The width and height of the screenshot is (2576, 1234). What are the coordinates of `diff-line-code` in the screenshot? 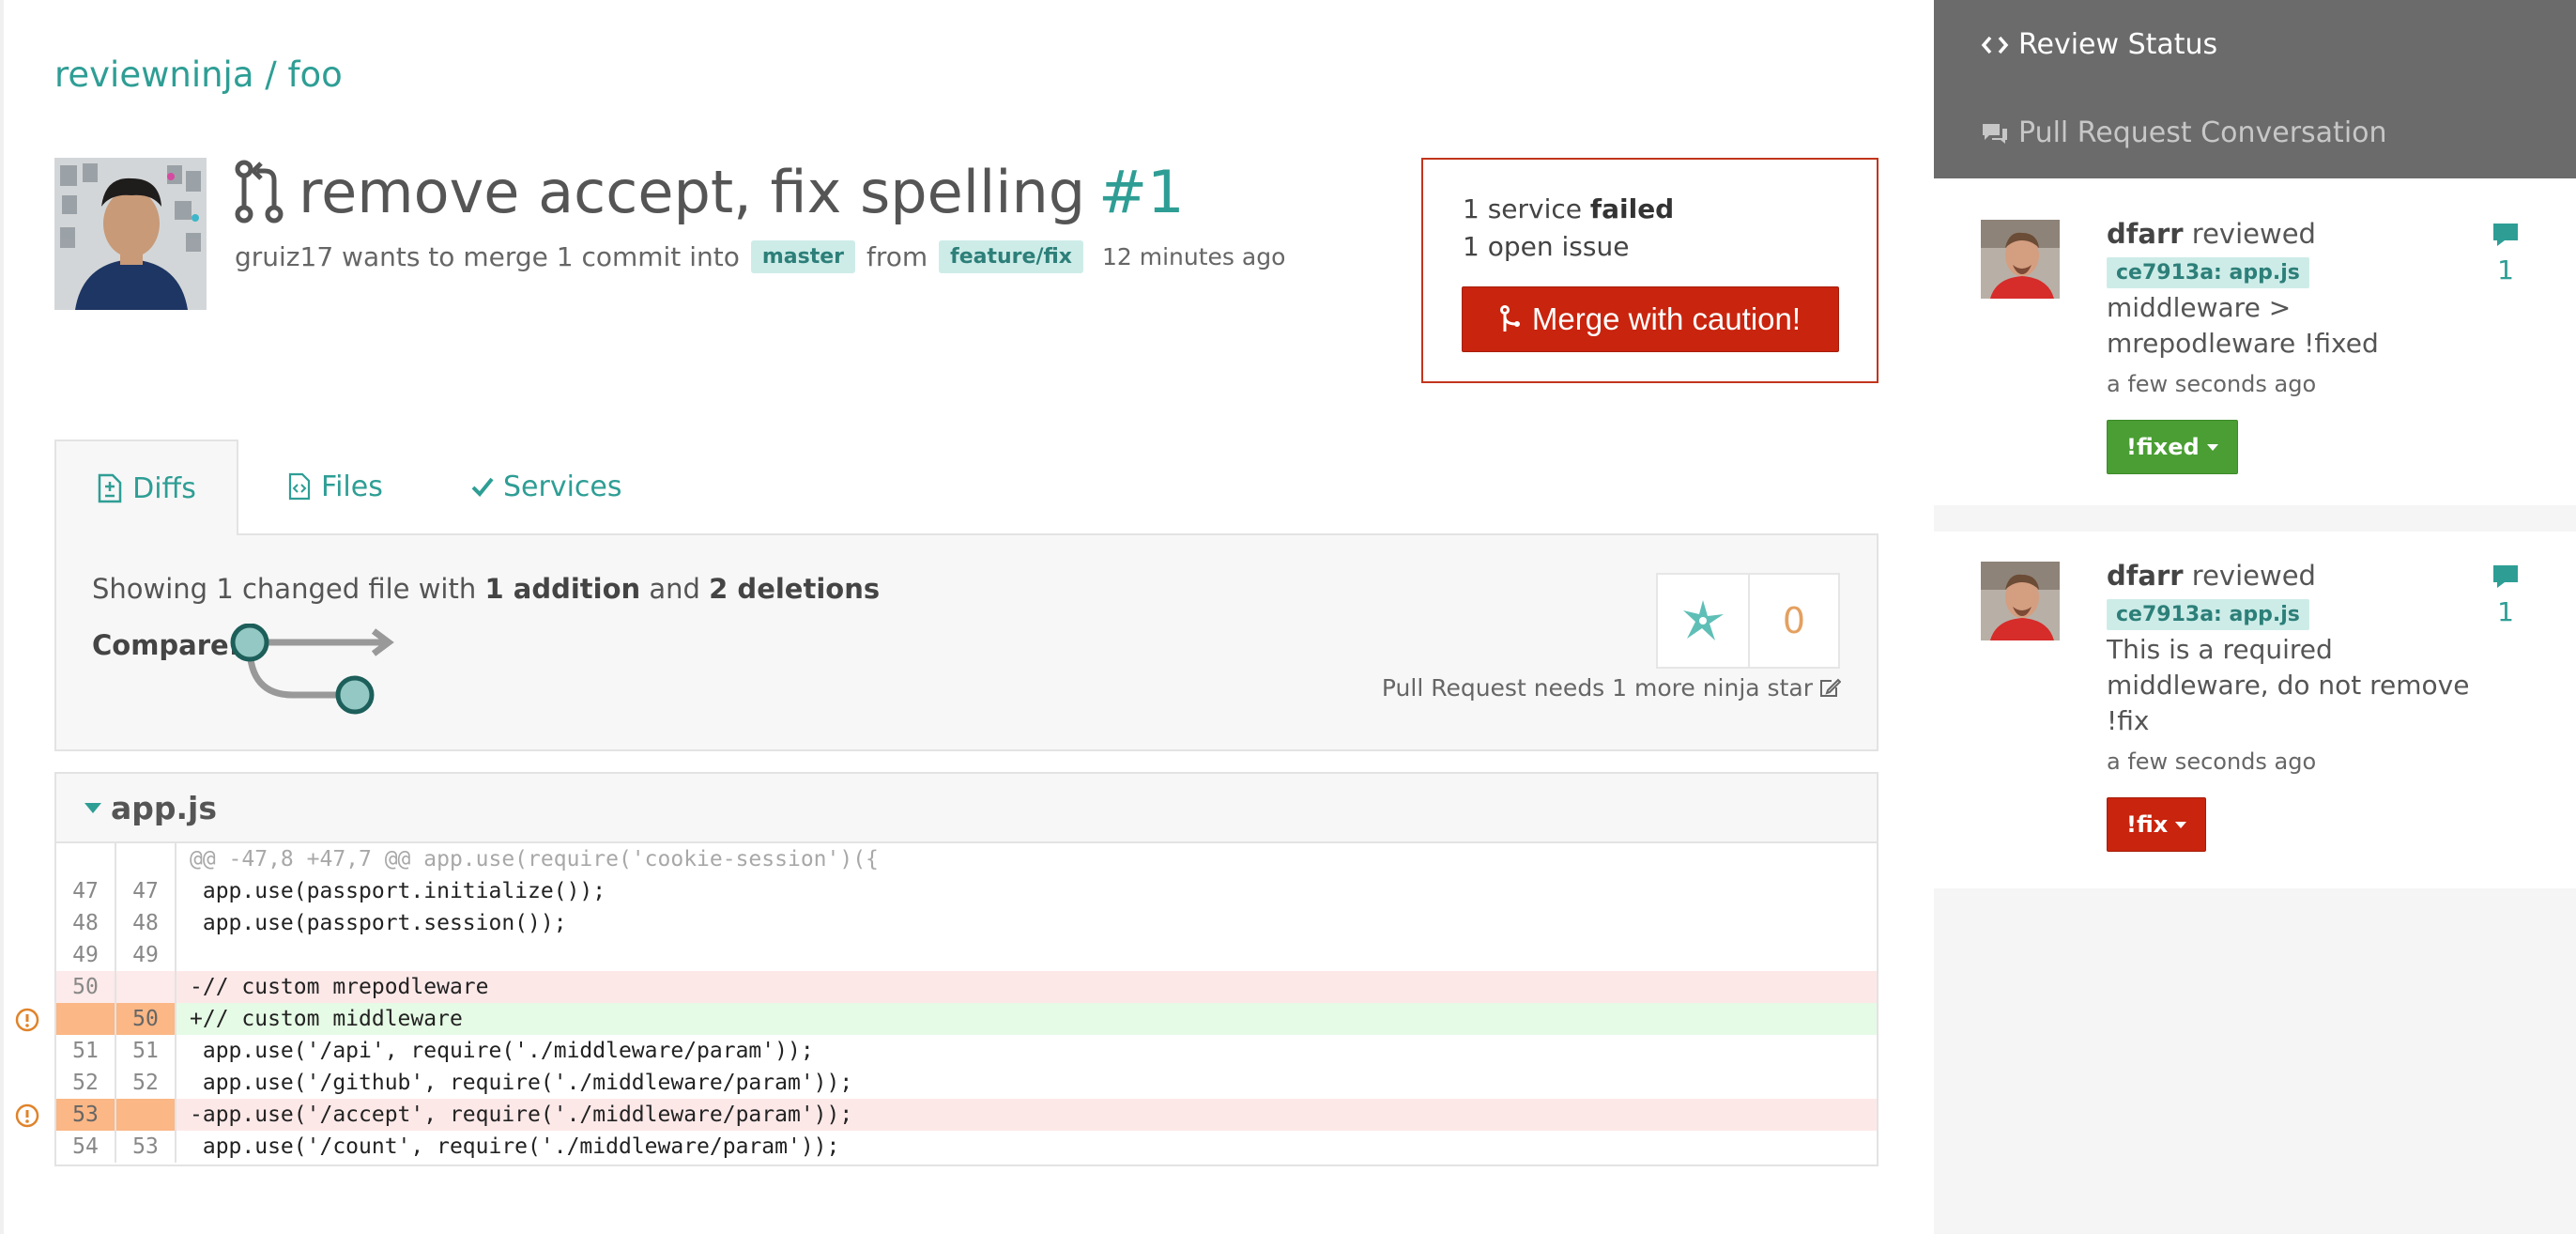 It's located at (1026, 955).